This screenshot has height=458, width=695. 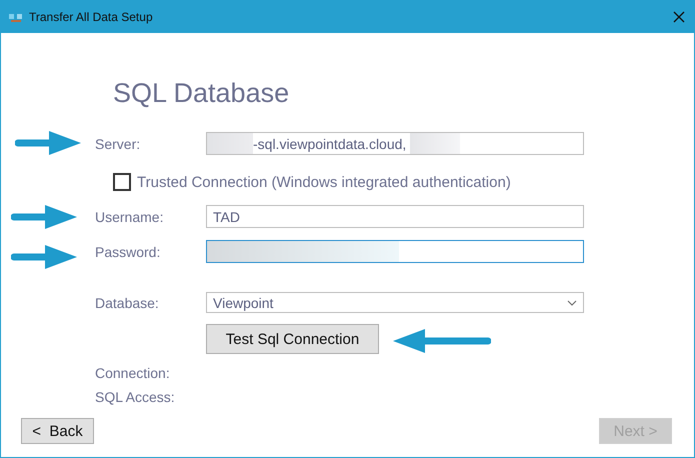 What do you see at coordinates (133, 373) in the screenshot?
I see `status-label: Connection:` at bounding box center [133, 373].